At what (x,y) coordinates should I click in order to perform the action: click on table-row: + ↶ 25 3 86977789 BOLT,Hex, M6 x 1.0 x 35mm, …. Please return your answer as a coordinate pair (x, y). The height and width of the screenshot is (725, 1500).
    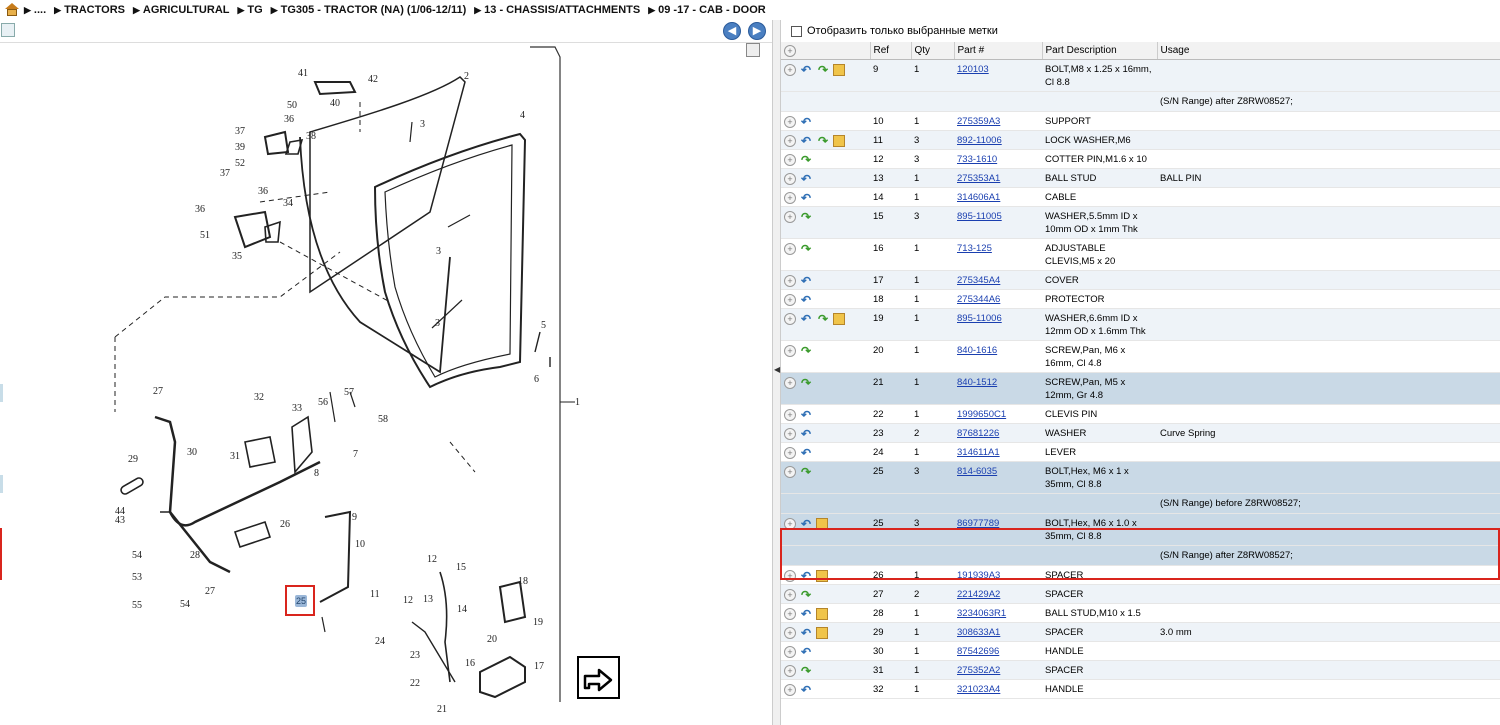
    Looking at the image, I should click on (1140, 529).